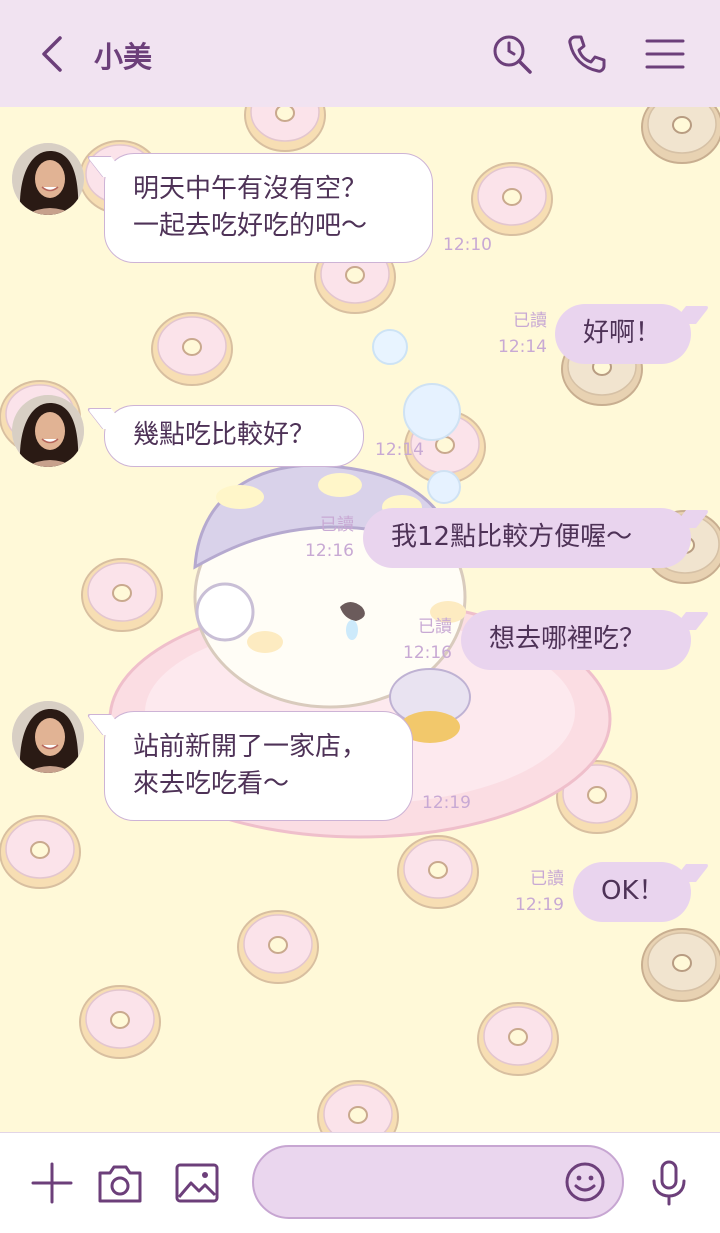 Image resolution: width=720 pixels, height=1233 pixels. Describe the element at coordinates (467, 245) in the screenshot. I see `message-time: 12:10` at that location.